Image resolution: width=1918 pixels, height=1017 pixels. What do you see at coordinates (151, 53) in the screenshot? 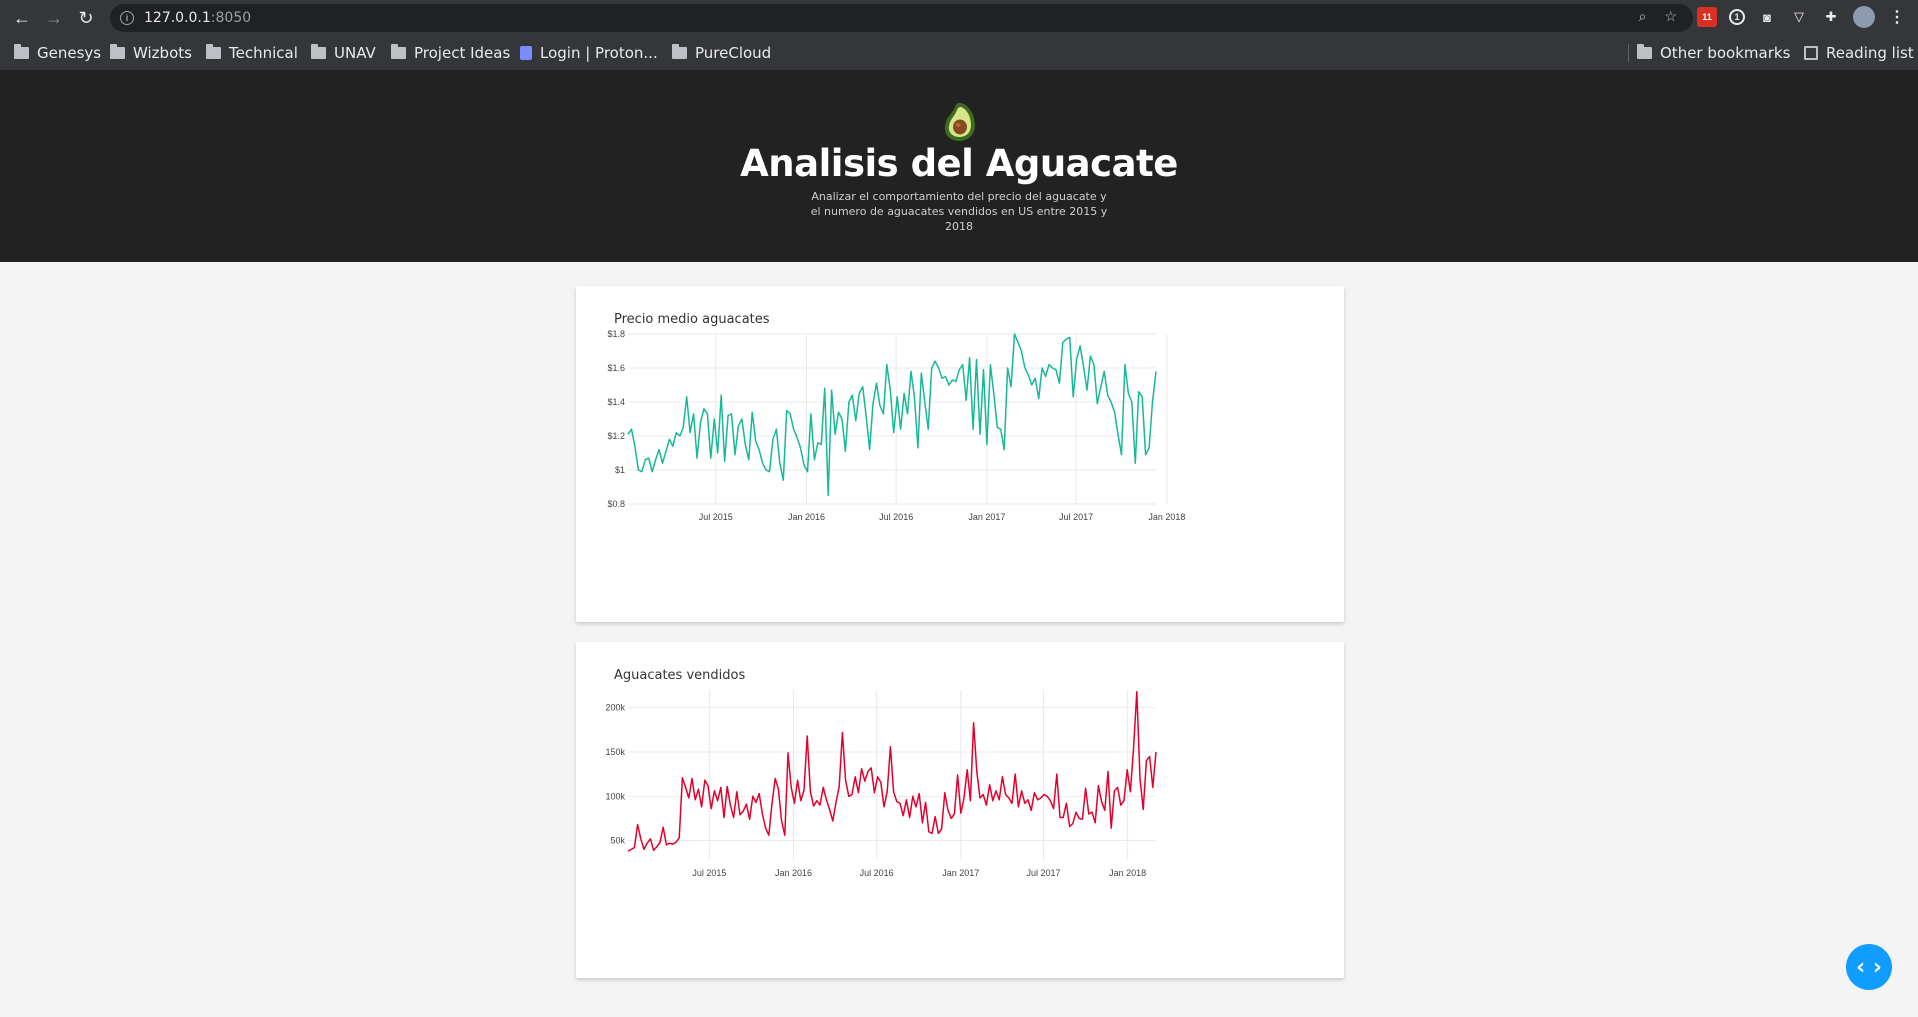
I see `bookmark-wizbots: Wizbots` at bounding box center [151, 53].